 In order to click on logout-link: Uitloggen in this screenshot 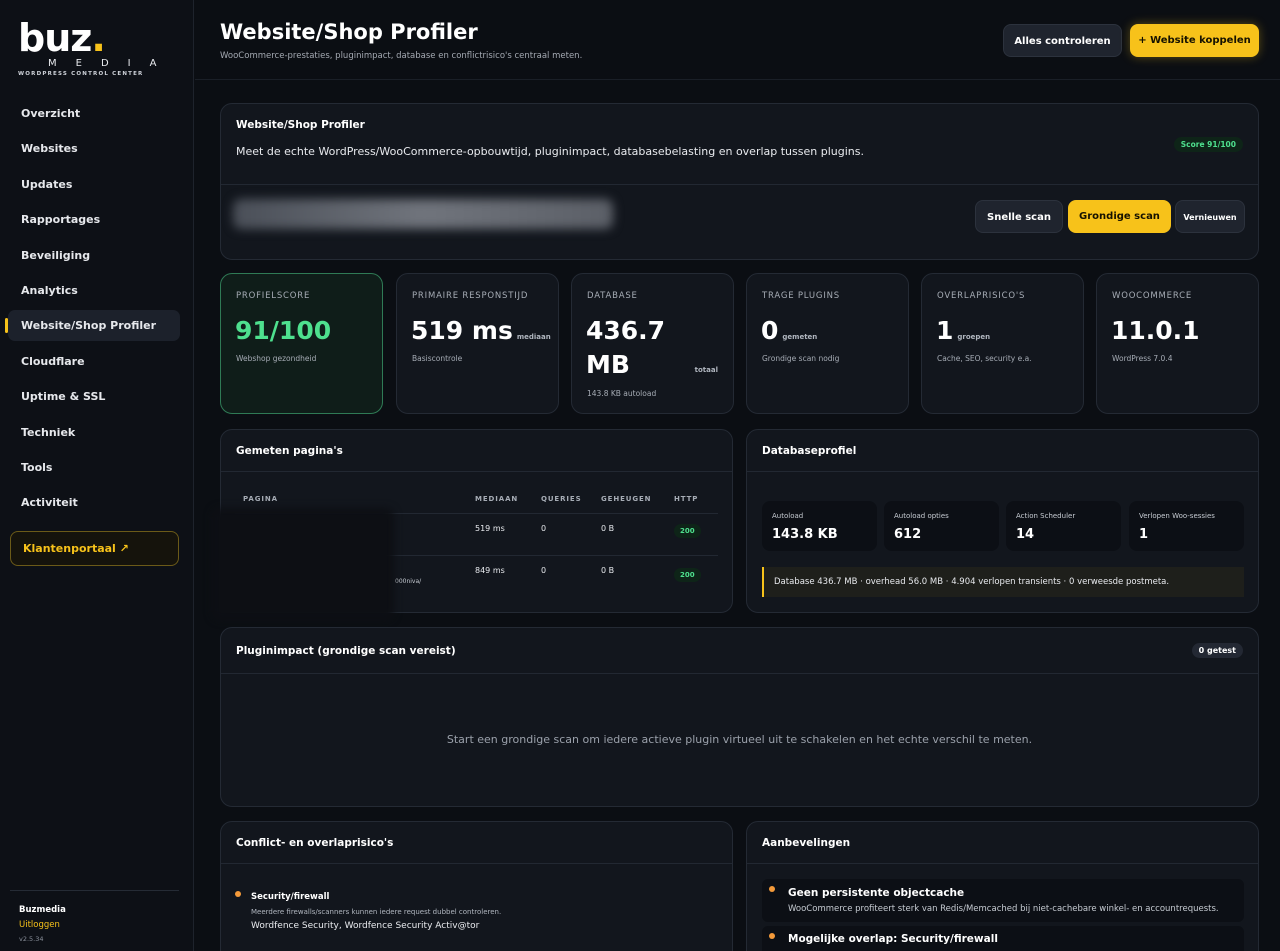, I will do `click(99, 925)`.